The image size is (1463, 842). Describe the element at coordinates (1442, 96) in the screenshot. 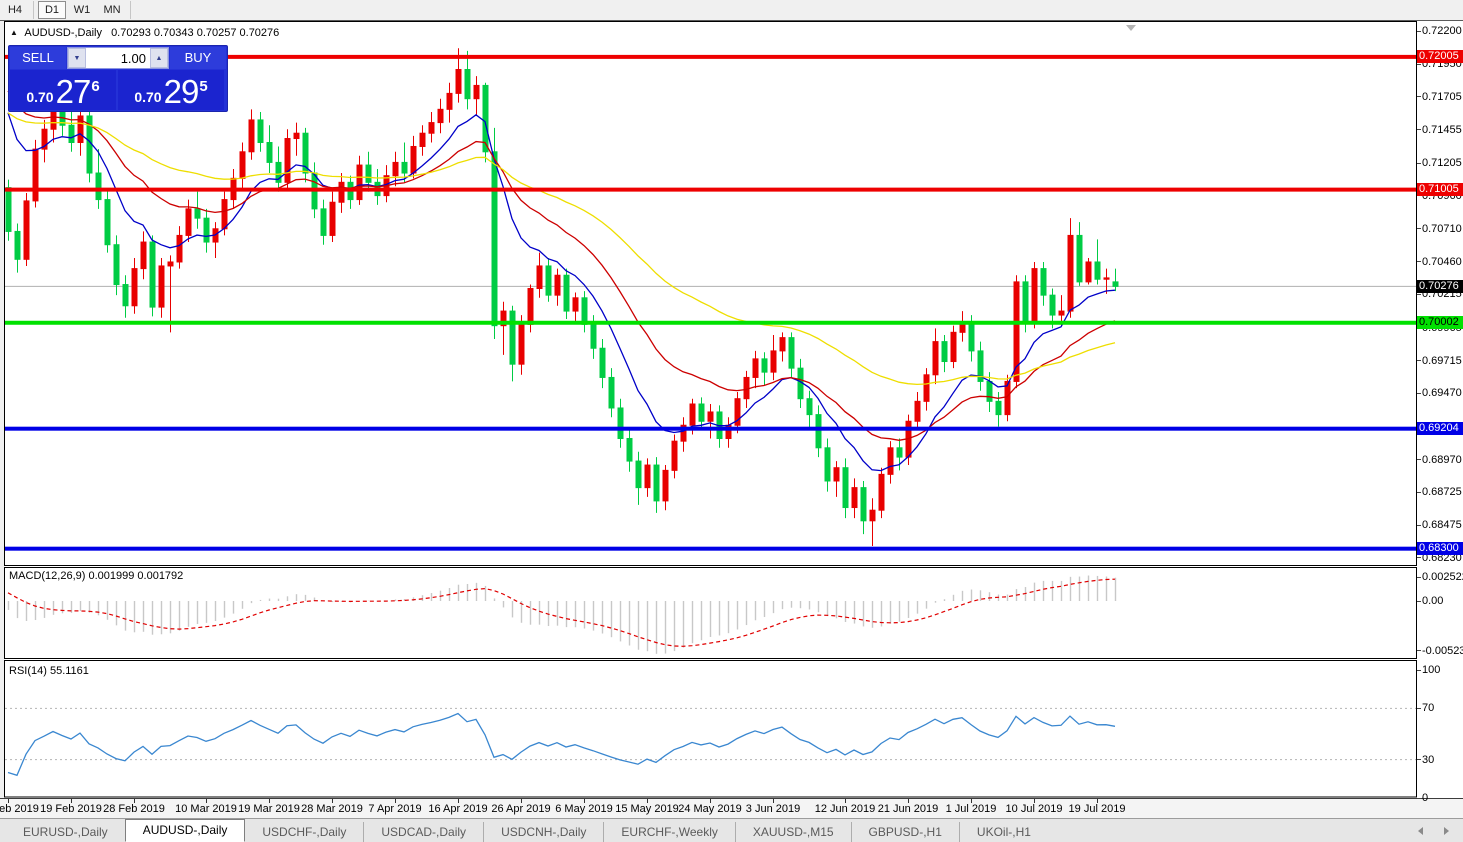

I see `price-tick-label: 0.71705` at that location.